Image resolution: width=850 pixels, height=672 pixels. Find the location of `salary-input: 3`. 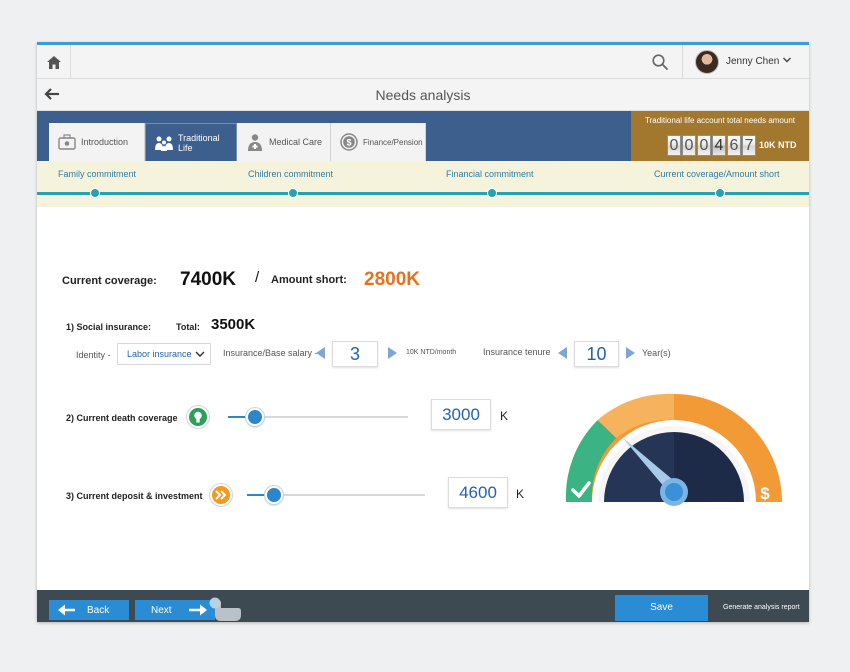

salary-input: 3 is located at coordinates (355, 354).